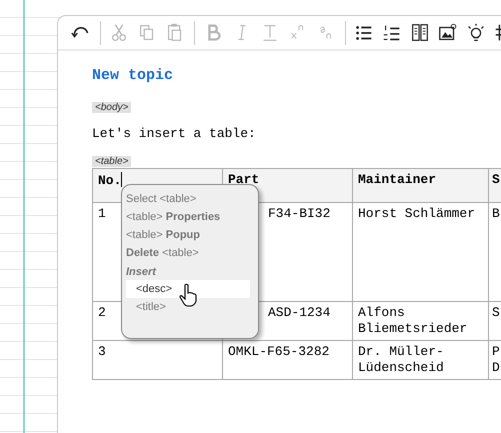  Describe the element at coordinates (420, 185) in the screenshot. I see `column-header: Maintainer` at that location.